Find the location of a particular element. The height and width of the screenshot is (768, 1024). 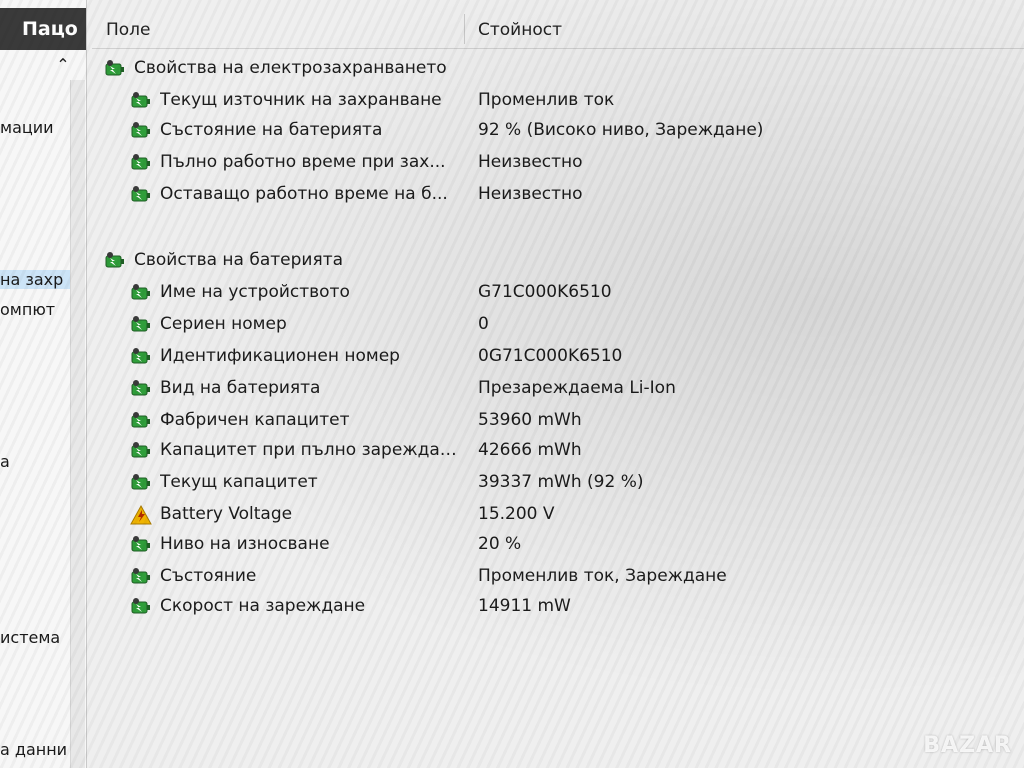

list-item: Вид на батерията Презареждаема Li-Ion is located at coordinates (558, 389).